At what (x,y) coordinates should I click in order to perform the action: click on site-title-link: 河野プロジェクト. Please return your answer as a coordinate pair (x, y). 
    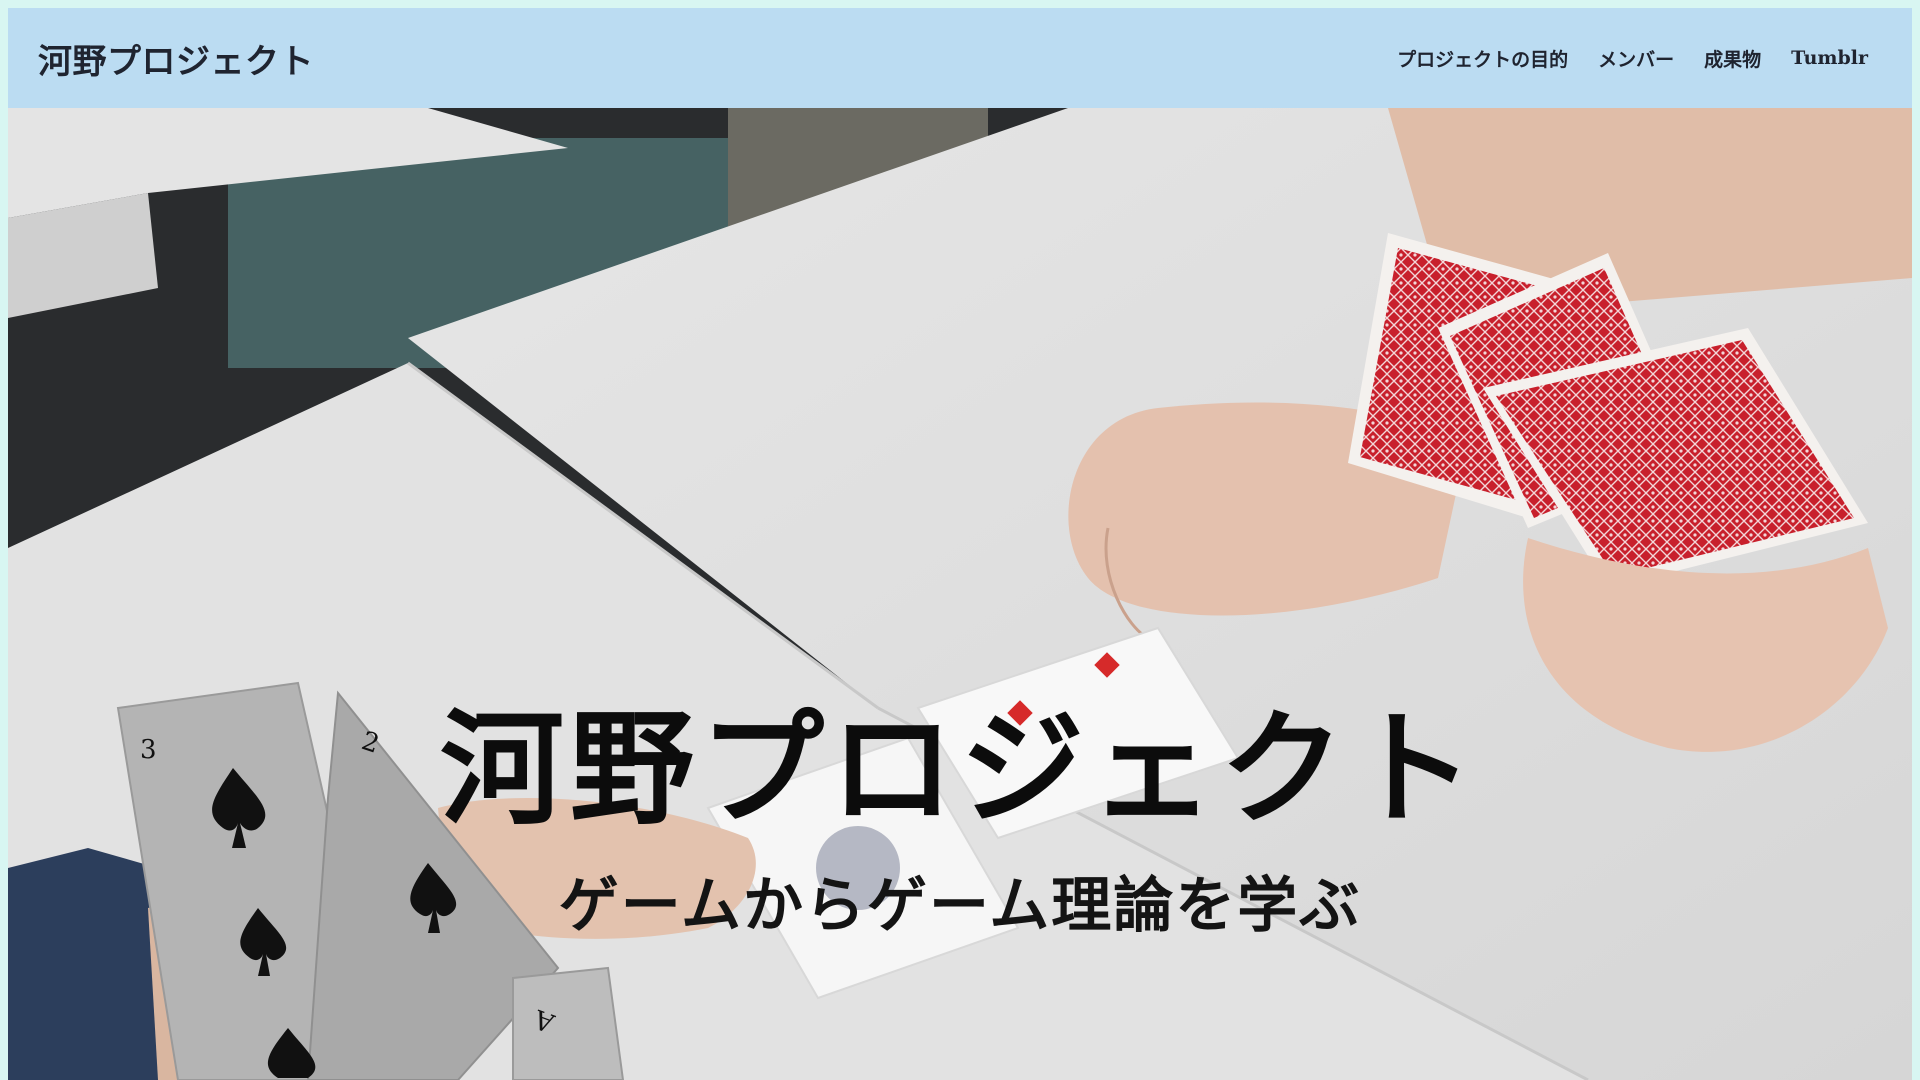
    Looking at the image, I should click on (176, 58).